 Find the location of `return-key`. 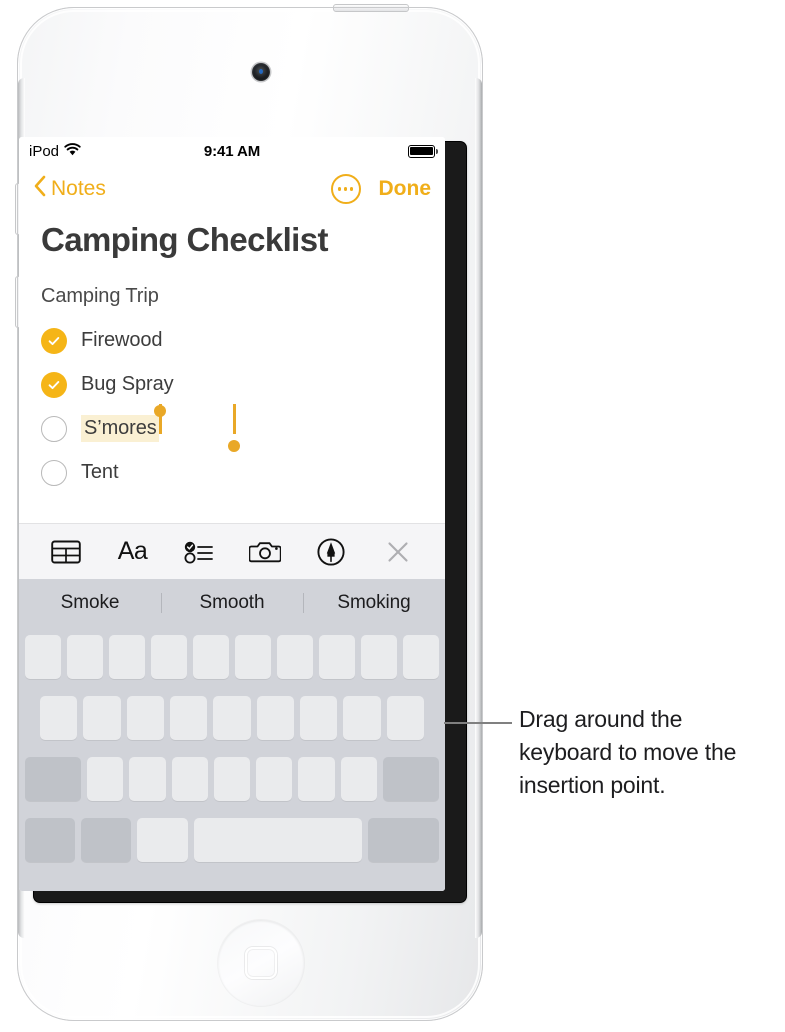

return-key is located at coordinates (403, 840).